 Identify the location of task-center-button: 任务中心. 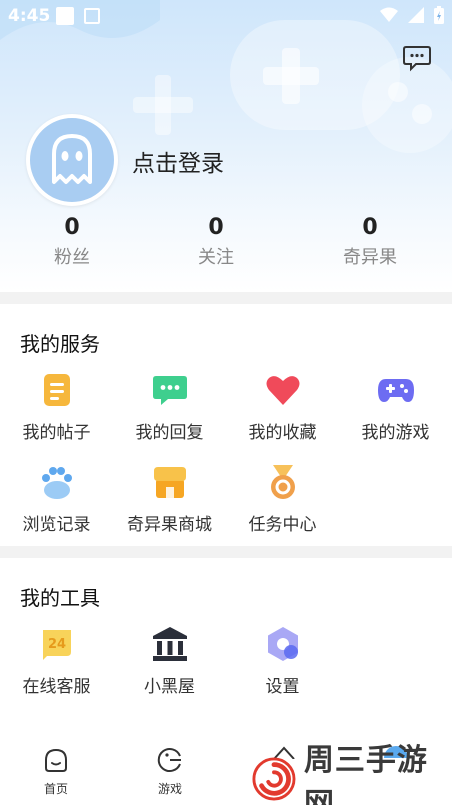
(282, 498).